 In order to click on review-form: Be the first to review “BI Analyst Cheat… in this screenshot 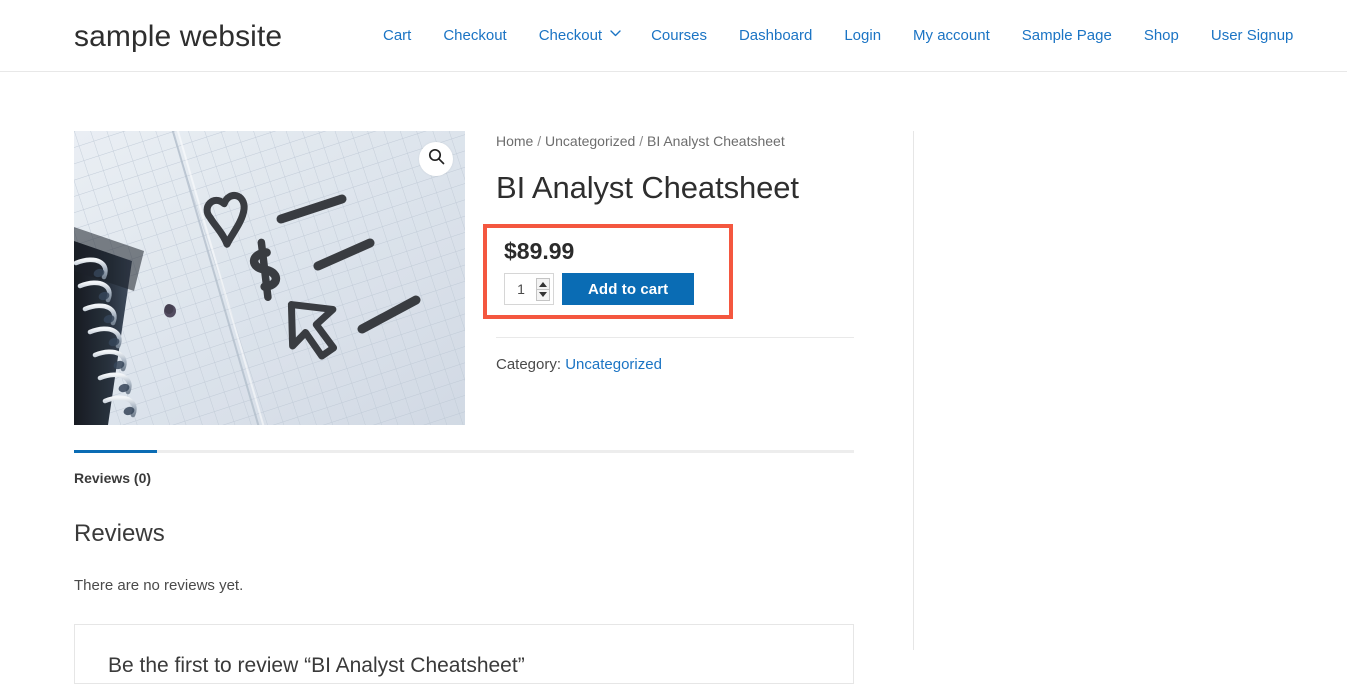, I will do `click(464, 654)`.